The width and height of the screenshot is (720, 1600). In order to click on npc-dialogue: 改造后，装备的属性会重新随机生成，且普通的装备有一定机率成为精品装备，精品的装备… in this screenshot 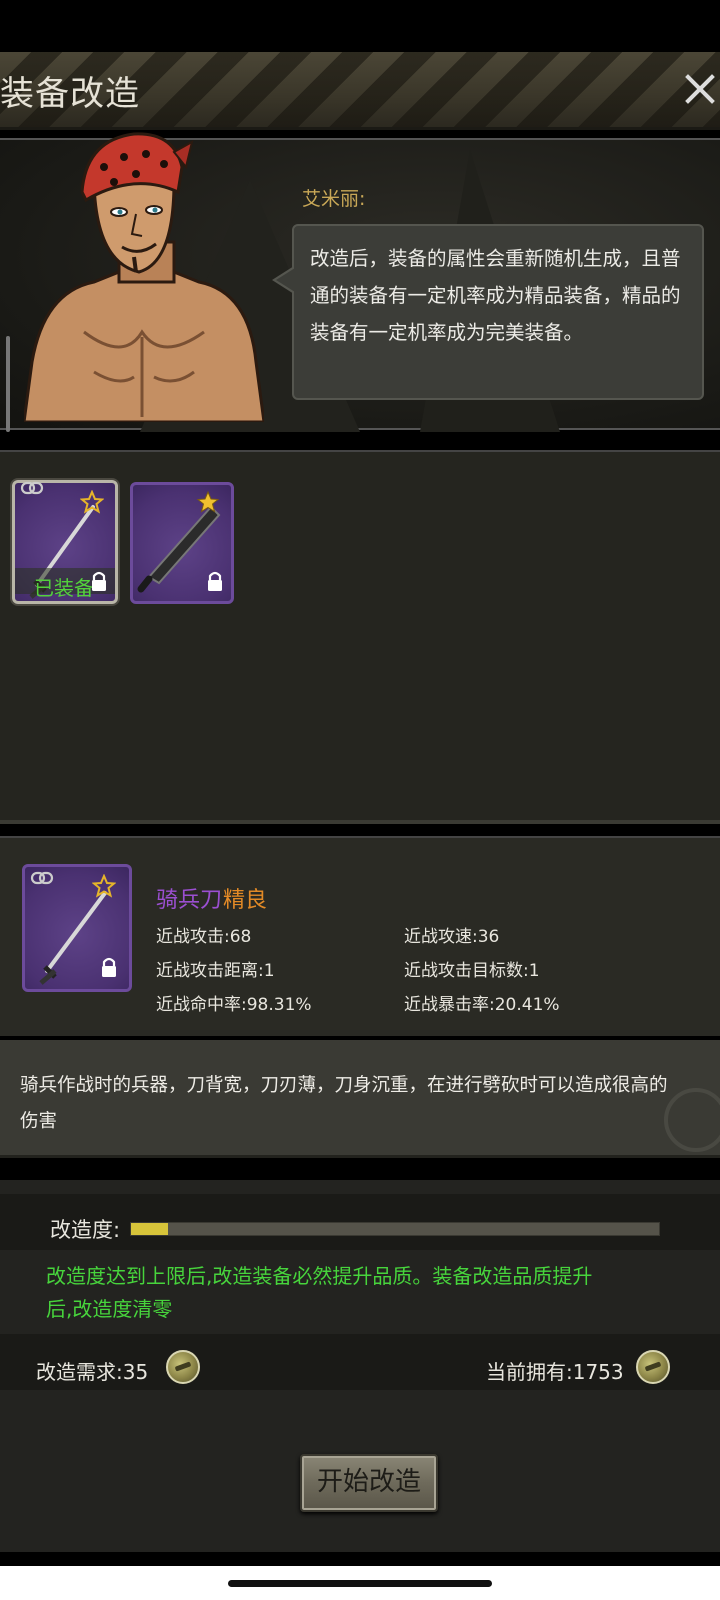, I will do `click(495, 295)`.